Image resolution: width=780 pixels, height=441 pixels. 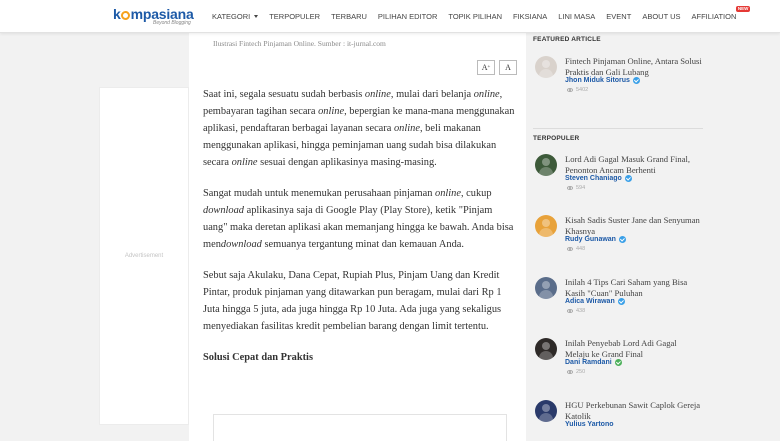 I want to click on advertisement-label: Advertisement, so click(x=144, y=256).